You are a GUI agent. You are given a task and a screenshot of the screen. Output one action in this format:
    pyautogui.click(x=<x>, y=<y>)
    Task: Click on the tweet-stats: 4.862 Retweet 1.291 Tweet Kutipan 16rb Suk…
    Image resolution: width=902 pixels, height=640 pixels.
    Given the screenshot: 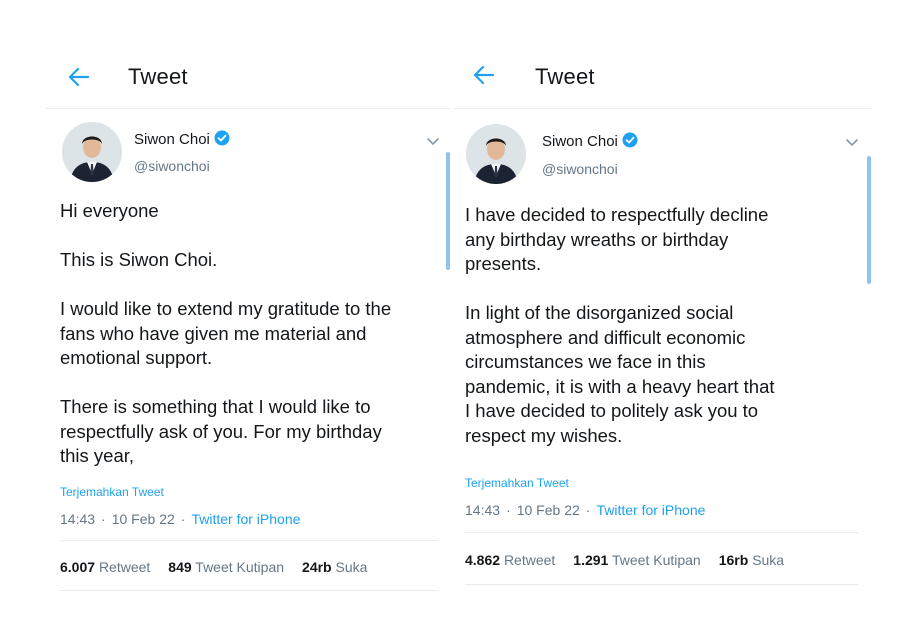 What is the action you would take?
    pyautogui.click(x=633, y=560)
    